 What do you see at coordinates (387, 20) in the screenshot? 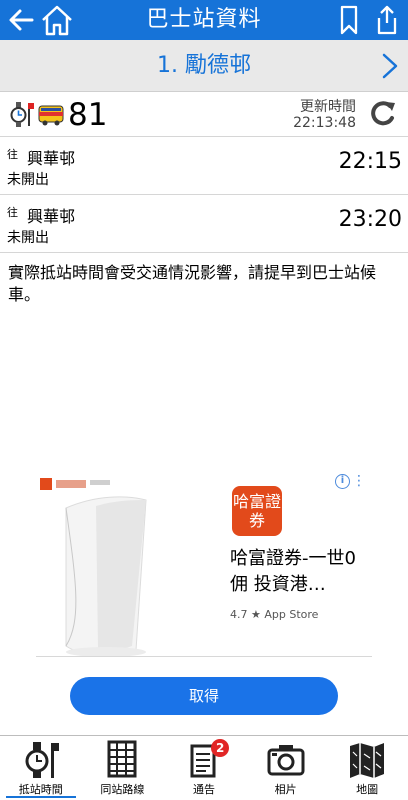
I see `share-icon` at bounding box center [387, 20].